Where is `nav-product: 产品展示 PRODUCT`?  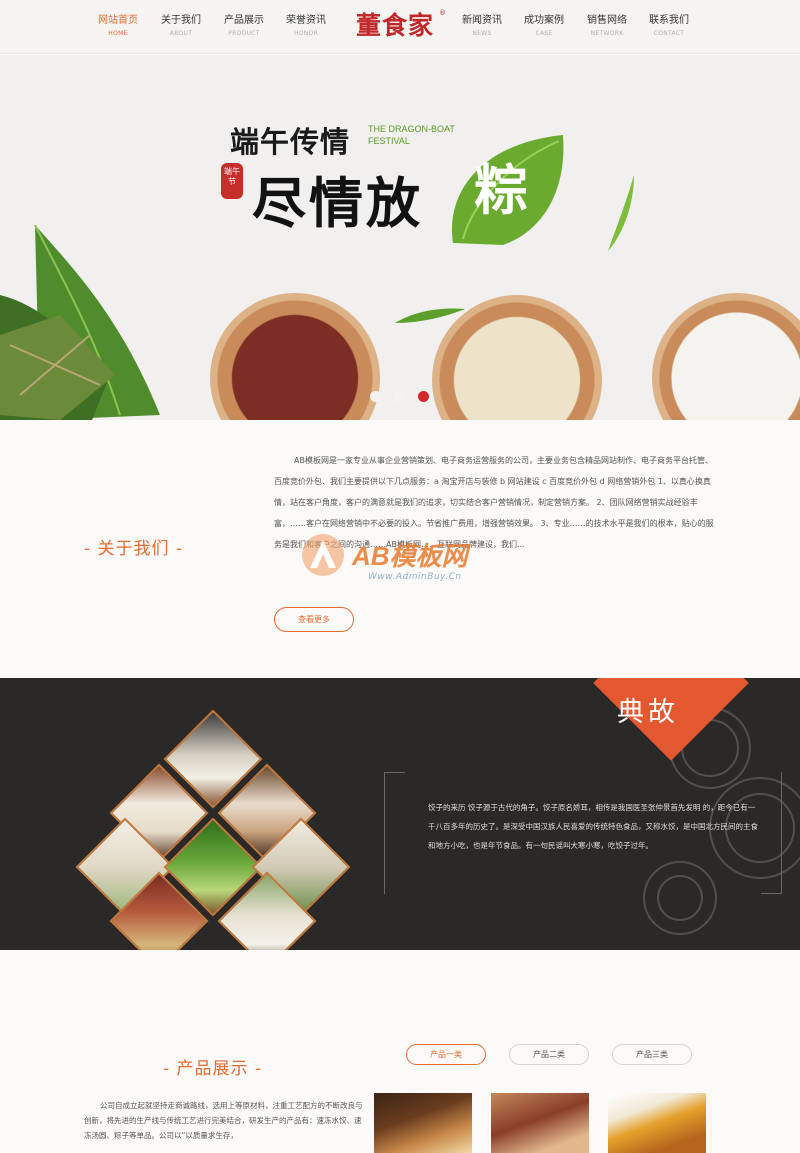 nav-product: 产品展示 PRODUCT is located at coordinates (244, 26).